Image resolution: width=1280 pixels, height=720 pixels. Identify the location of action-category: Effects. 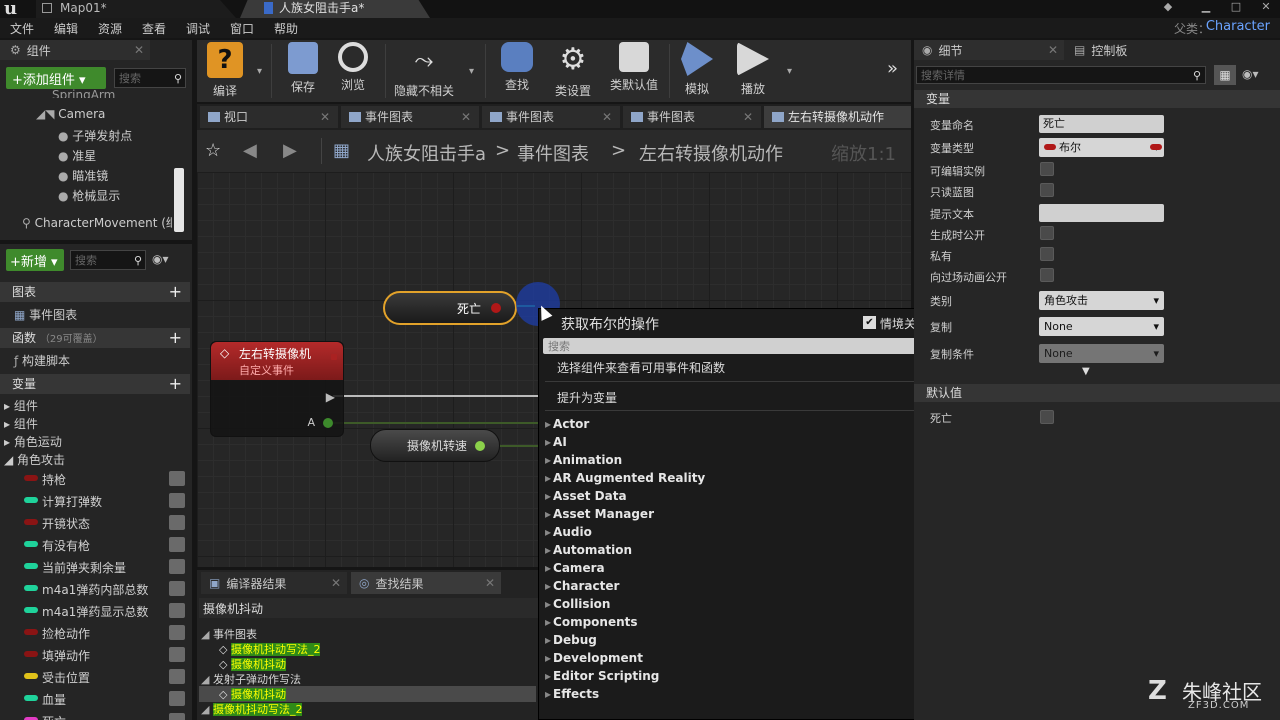
(572, 694).